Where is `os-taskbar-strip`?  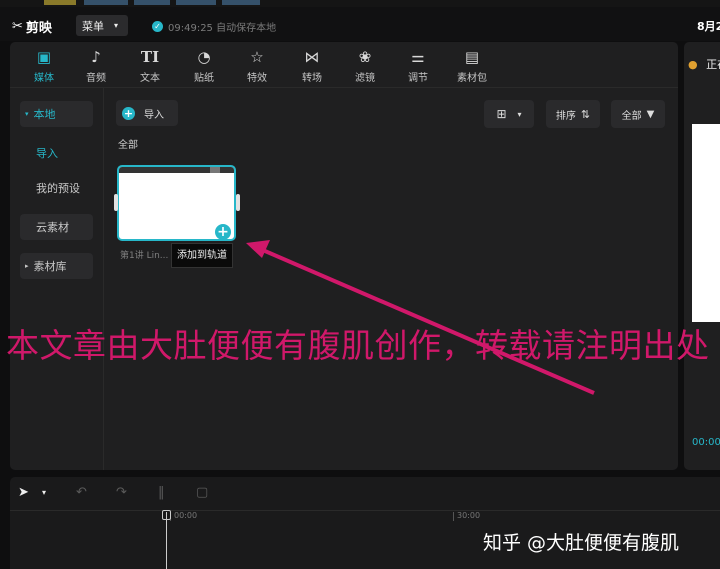 os-taskbar-strip is located at coordinates (360, 3).